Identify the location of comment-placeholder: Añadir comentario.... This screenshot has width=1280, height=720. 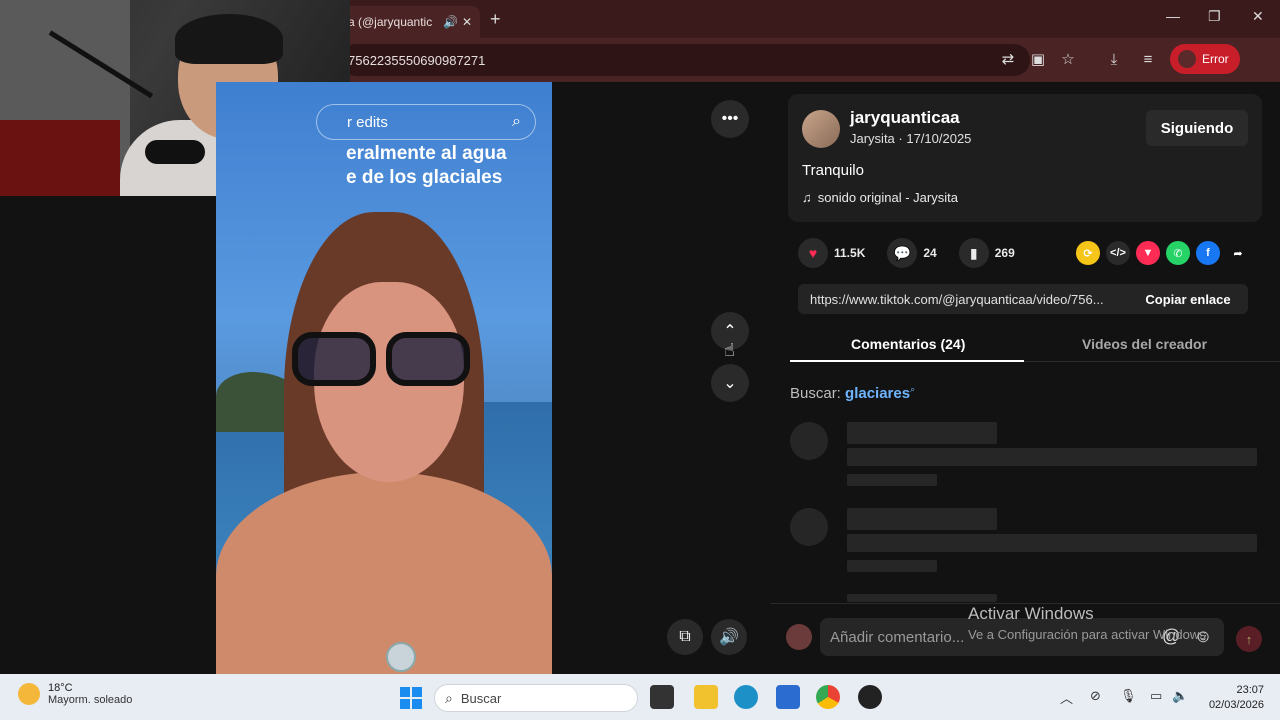
(897, 637).